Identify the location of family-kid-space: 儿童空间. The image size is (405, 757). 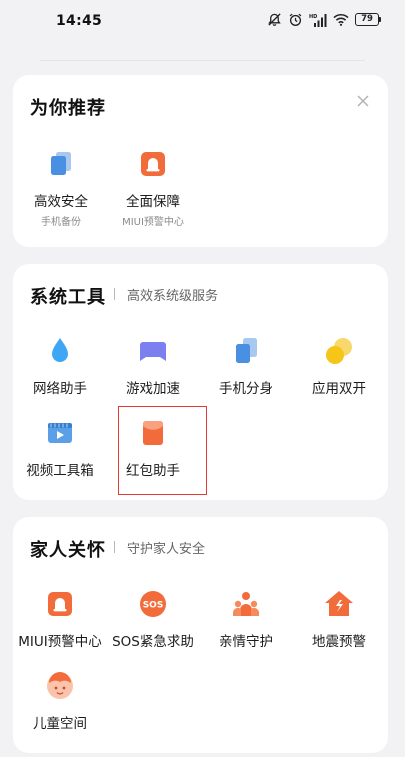
(60, 701).